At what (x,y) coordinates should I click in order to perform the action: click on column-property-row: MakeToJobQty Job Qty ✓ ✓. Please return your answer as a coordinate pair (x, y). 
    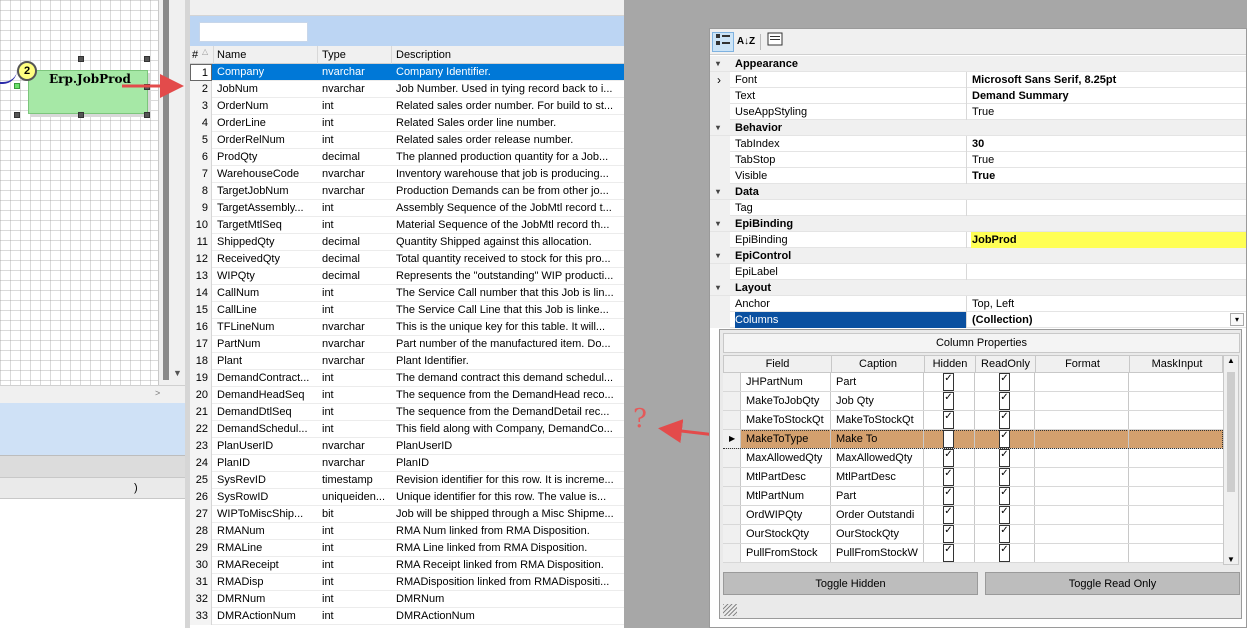
    Looking at the image, I should click on (973, 401).